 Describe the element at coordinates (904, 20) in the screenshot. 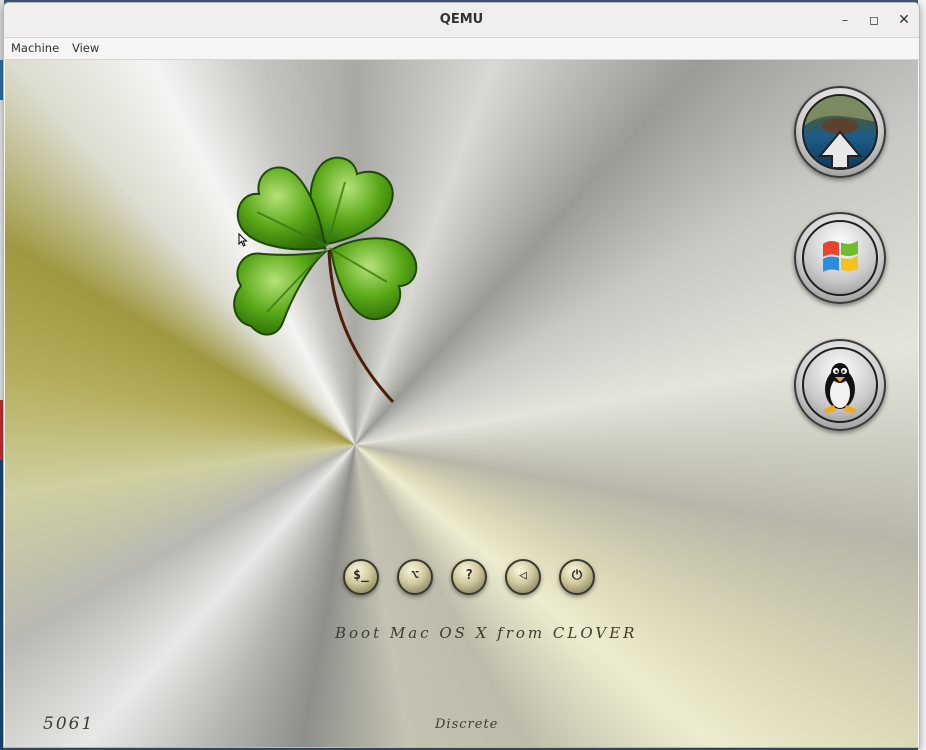

I see `close-button: ✕` at that location.